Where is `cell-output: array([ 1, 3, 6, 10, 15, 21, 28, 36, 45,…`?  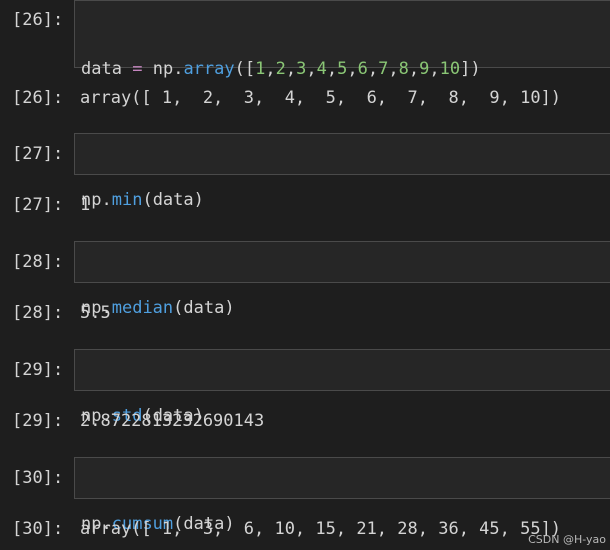 cell-output: array([ 1, 3, 6, 10, 15, 21, 28, 36, 45,… is located at coordinates (321, 529).